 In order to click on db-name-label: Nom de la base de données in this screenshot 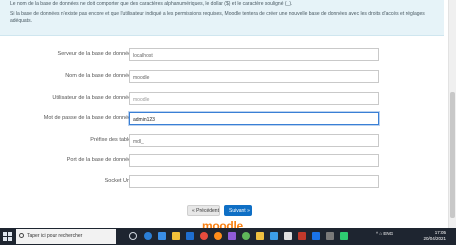, I will do `click(99, 76)`.